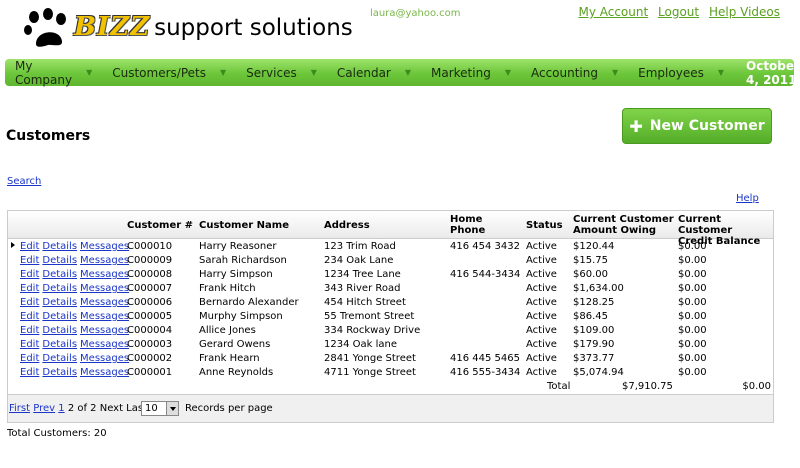  I want to click on nav-marketing: Marketing ▼, so click(471, 72).